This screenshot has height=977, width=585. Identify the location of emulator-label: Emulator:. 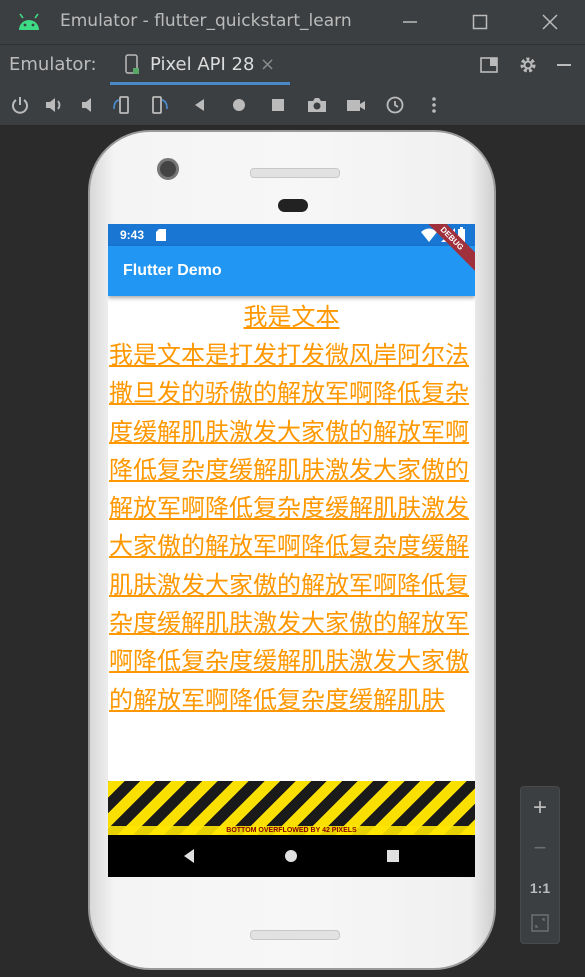
(53, 64).